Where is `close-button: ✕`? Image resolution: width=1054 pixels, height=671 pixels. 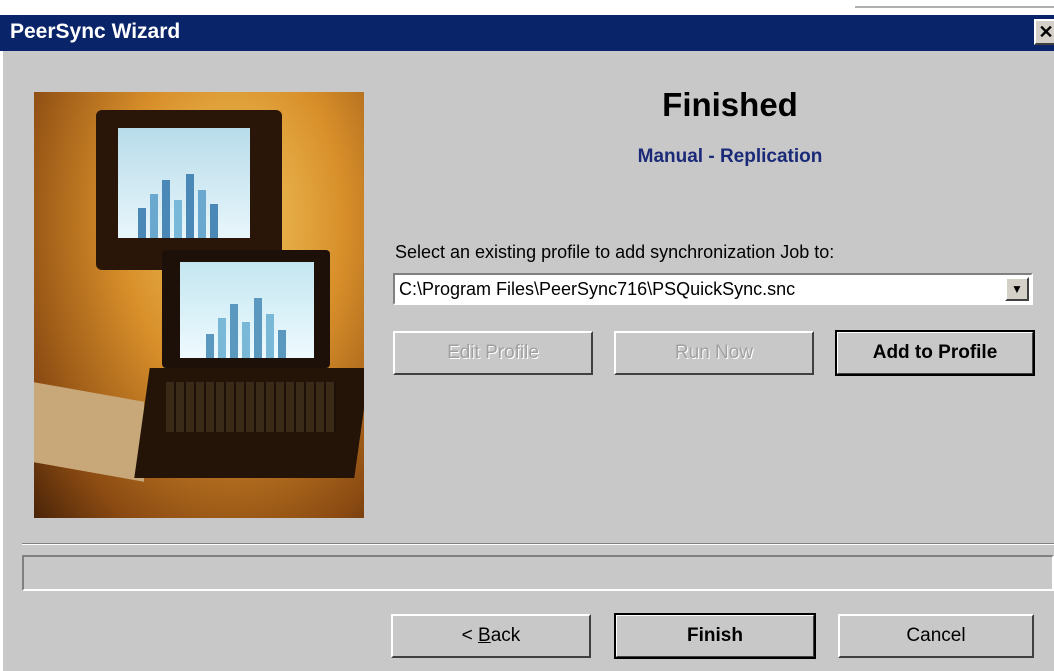
close-button: ✕ is located at coordinates (1044, 32).